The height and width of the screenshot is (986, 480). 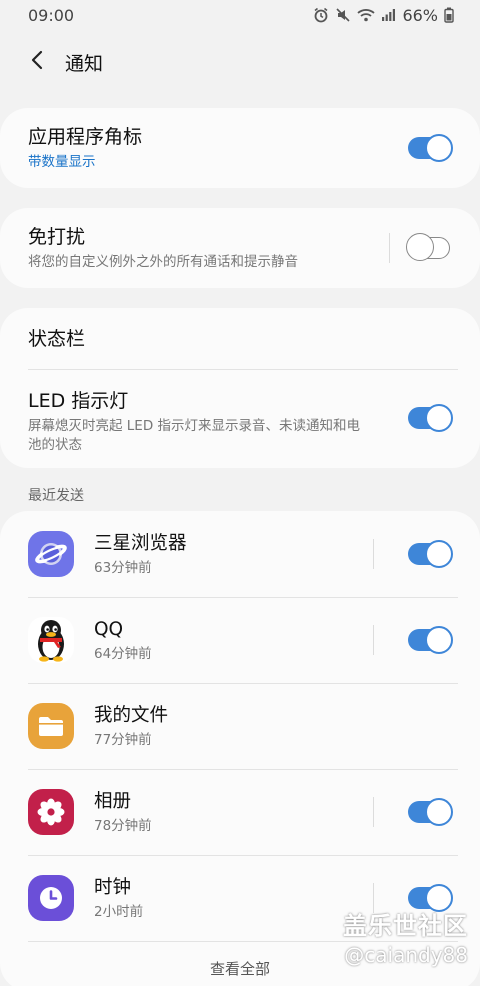 What do you see at coordinates (123, 739) in the screenshot?
I see `app-time: 77分钟前` at bounding box center [123, 739].